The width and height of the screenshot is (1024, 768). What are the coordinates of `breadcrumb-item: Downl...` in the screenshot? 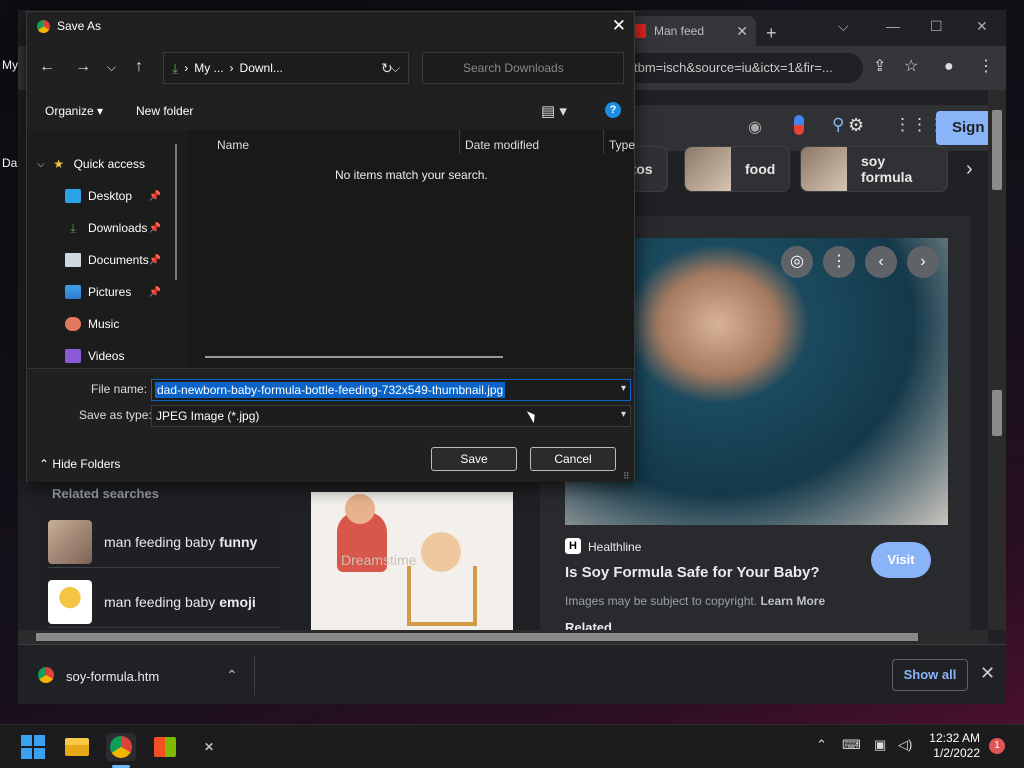 It's located at (261, 68).